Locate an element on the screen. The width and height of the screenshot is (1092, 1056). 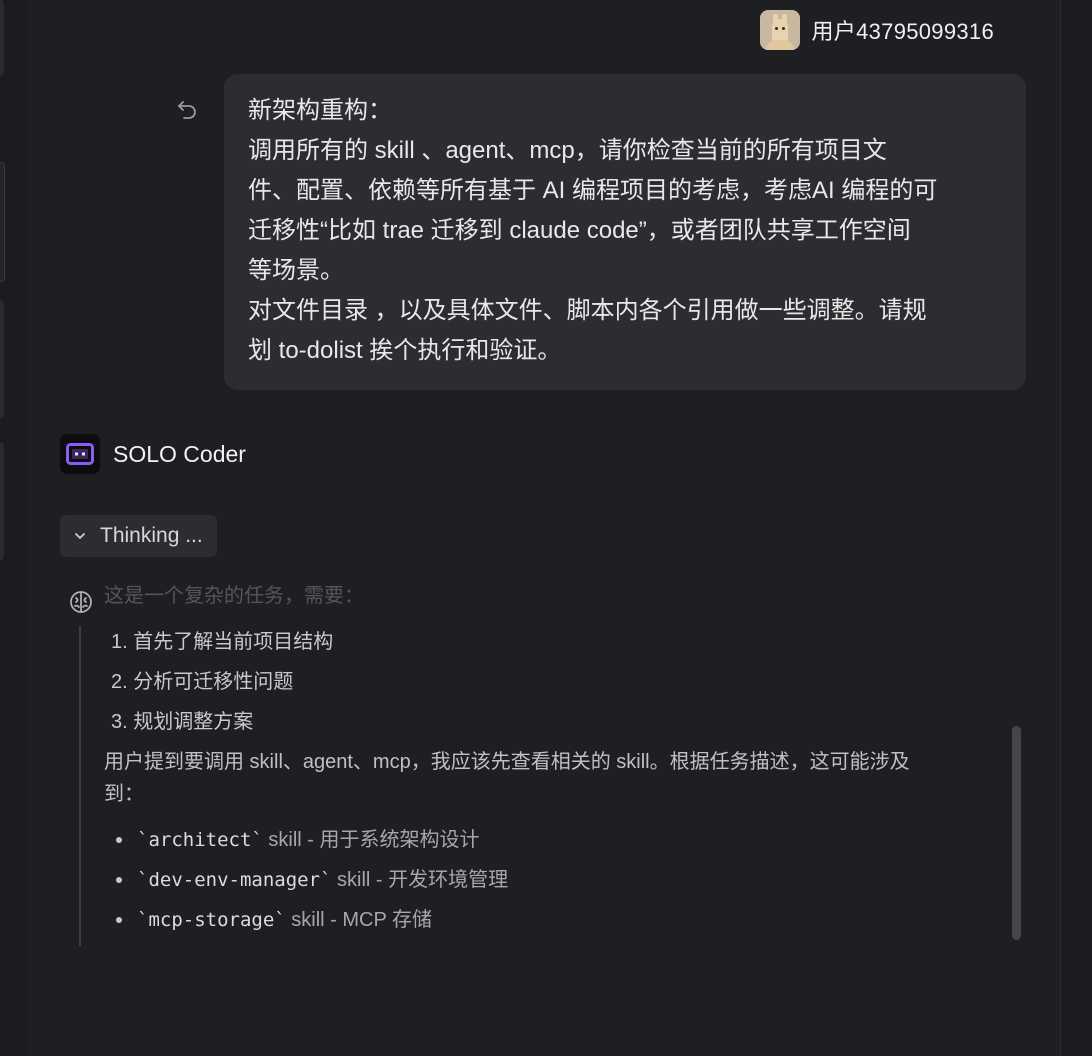
message-line: 调用所有的 skill 、agent、mcp，请你检查当前的所有项目文 is located at coordinates (567, 150).